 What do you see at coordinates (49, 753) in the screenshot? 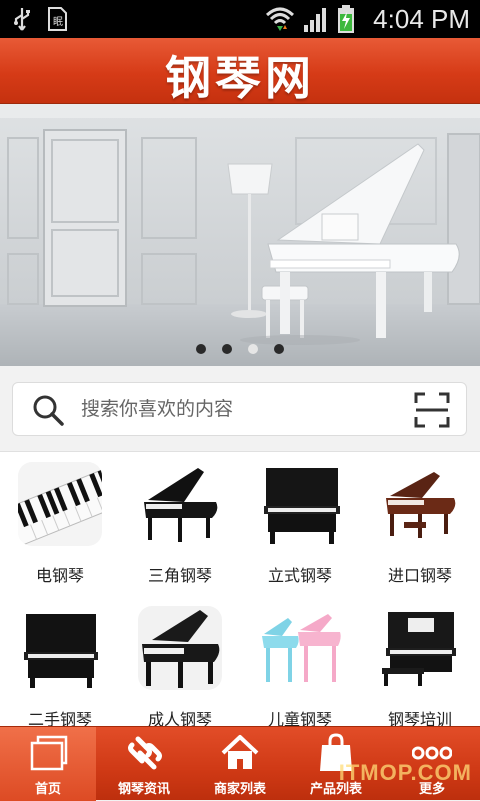
I see `home-screens-icon` at bounding box center [49, 753].